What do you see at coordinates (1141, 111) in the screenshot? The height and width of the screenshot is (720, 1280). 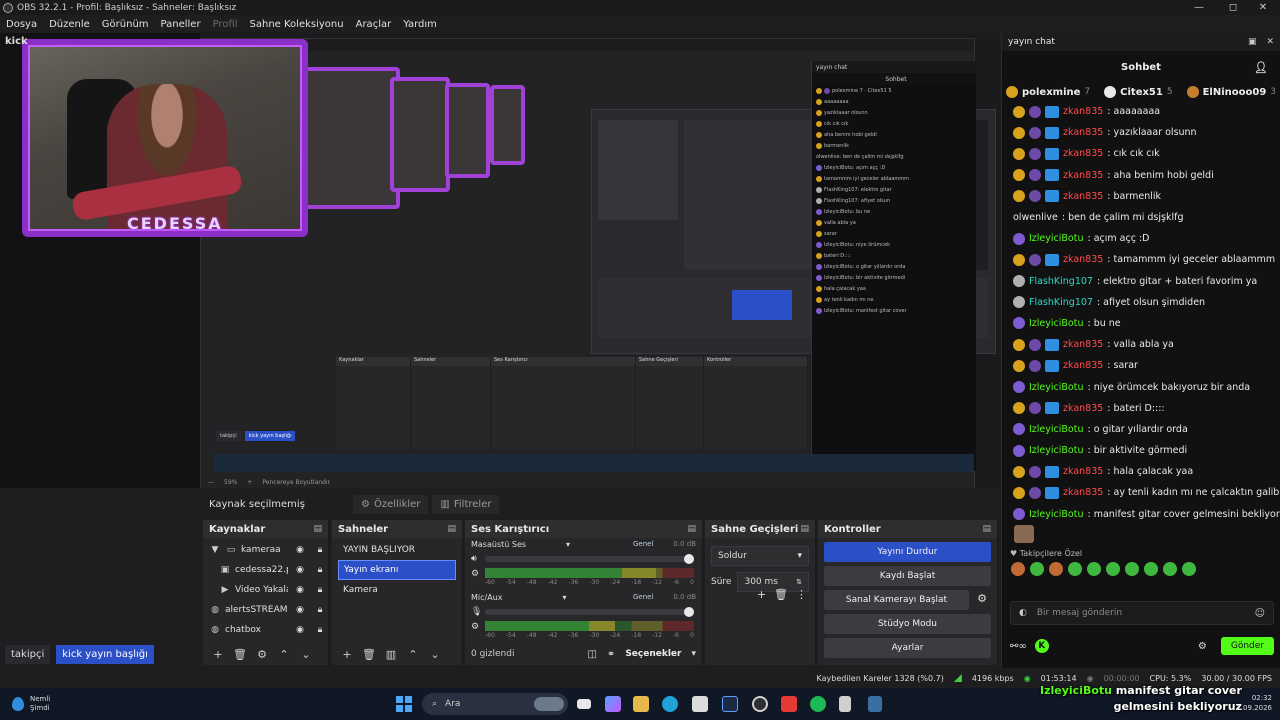 I see `chat-message: zkan835: aaaaaaaa` at bounding box center [1141, 111].